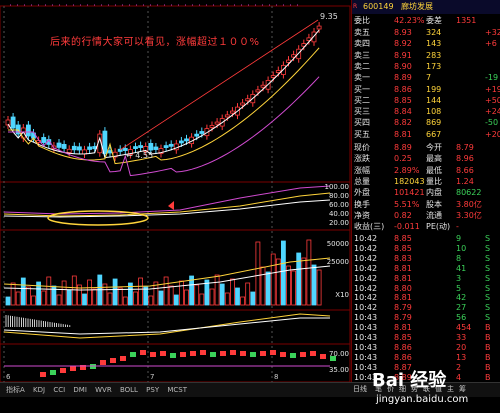 The width and height of the screenshot is (500, 413). I want to click on order-level-volume: 7, so click(429, 78).